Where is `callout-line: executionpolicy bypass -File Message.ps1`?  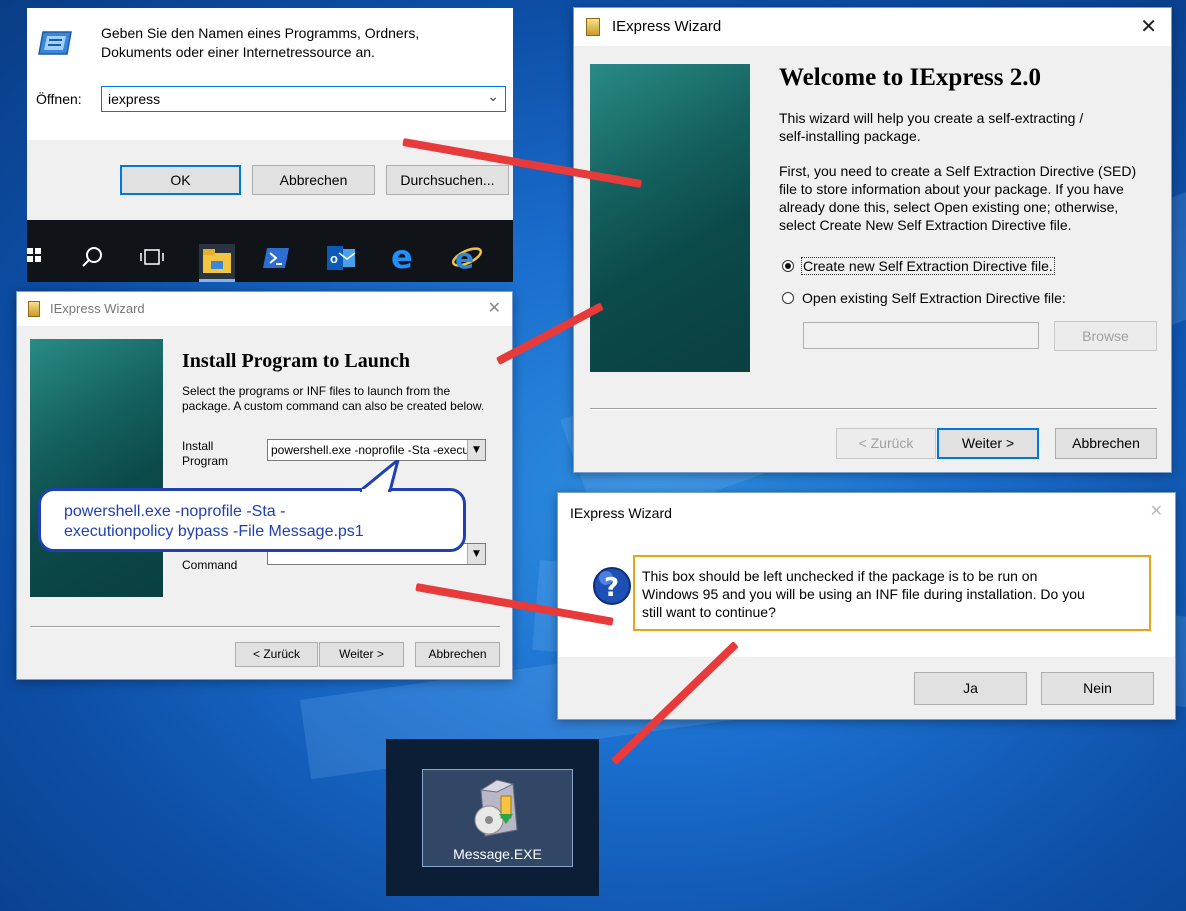
callout-line: executionpolicy bypass -File Message.ps1 is located at coordinates (214, 531).